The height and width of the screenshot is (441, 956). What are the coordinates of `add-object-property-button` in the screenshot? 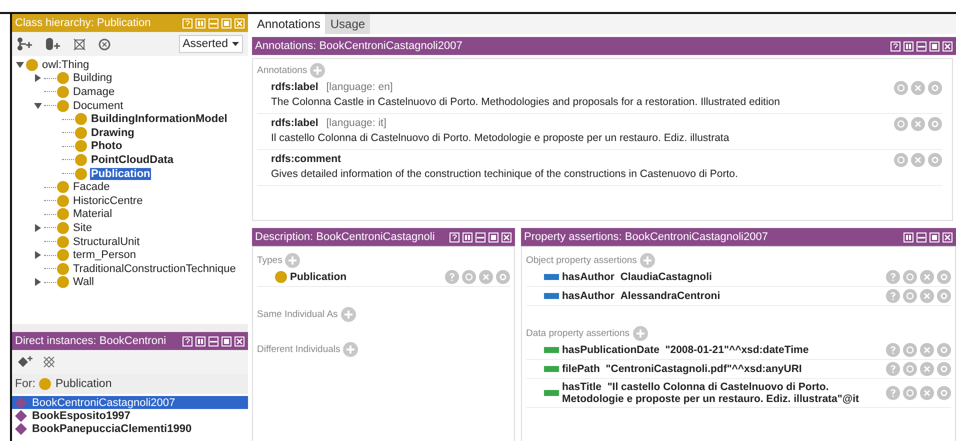 It's located at (647, 260).